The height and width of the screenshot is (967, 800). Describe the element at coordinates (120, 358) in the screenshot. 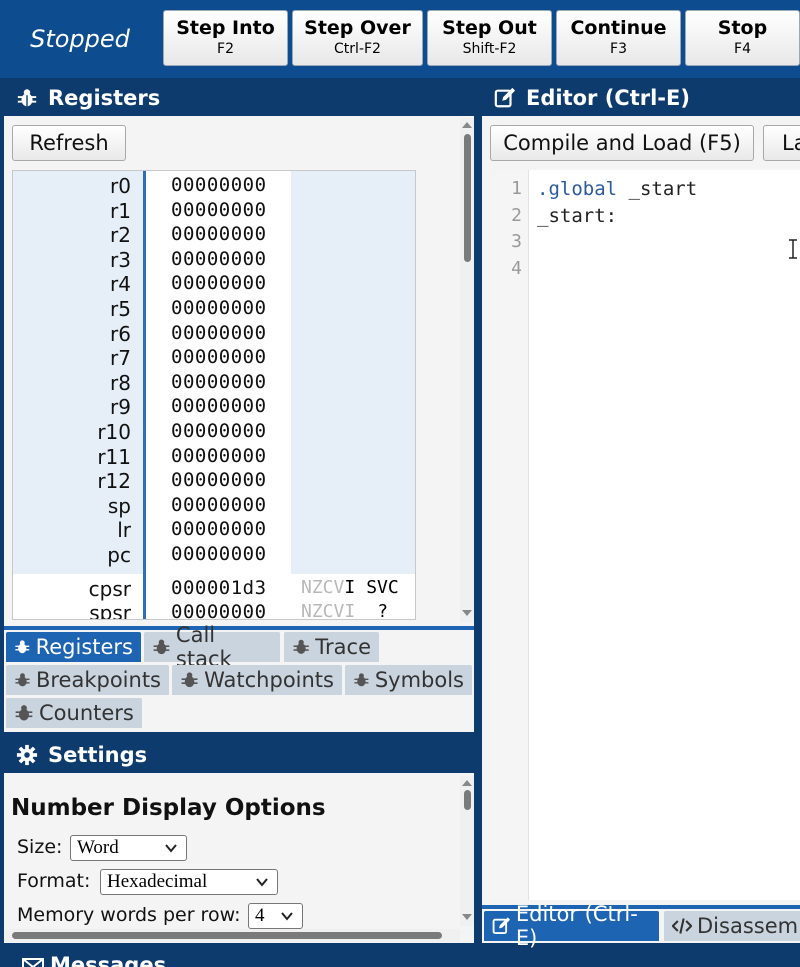

I see `register-name: r7` at that location.